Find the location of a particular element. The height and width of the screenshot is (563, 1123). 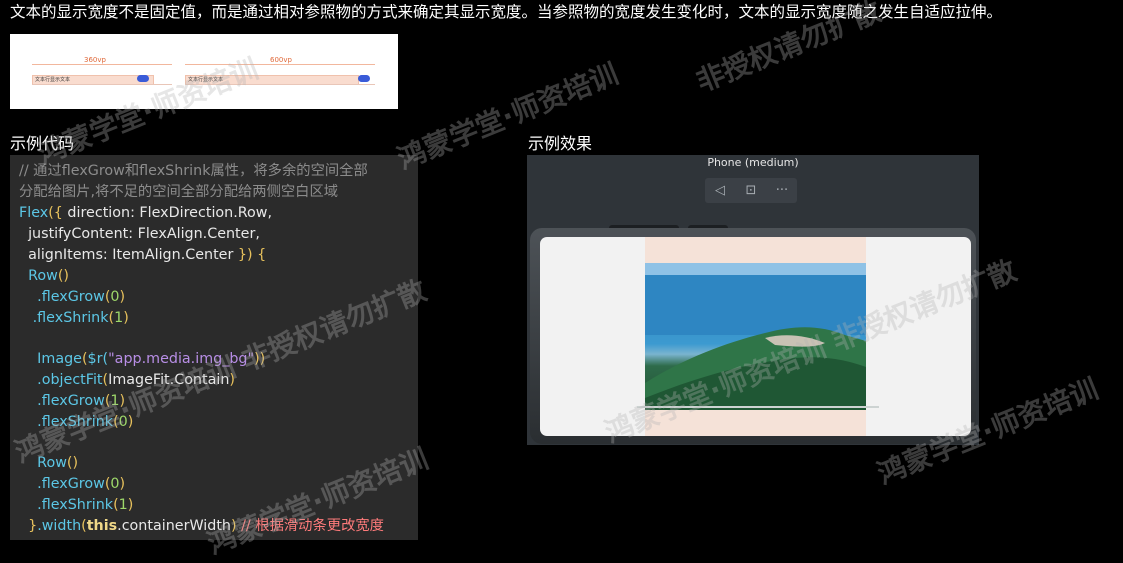

code-token: Image is located at coordinates (50, 359).